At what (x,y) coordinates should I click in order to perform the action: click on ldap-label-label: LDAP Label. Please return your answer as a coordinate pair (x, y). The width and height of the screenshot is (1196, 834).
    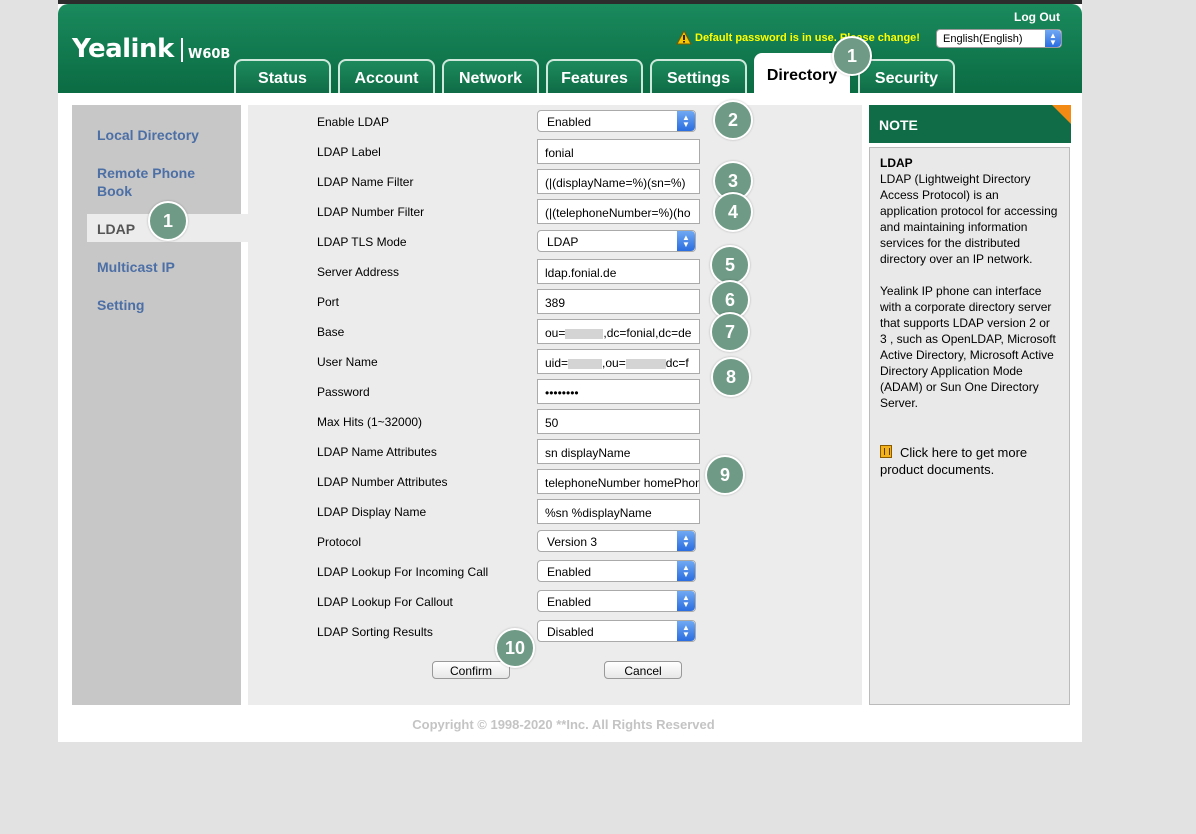
    Looking at the image, I should click on (349, 152).